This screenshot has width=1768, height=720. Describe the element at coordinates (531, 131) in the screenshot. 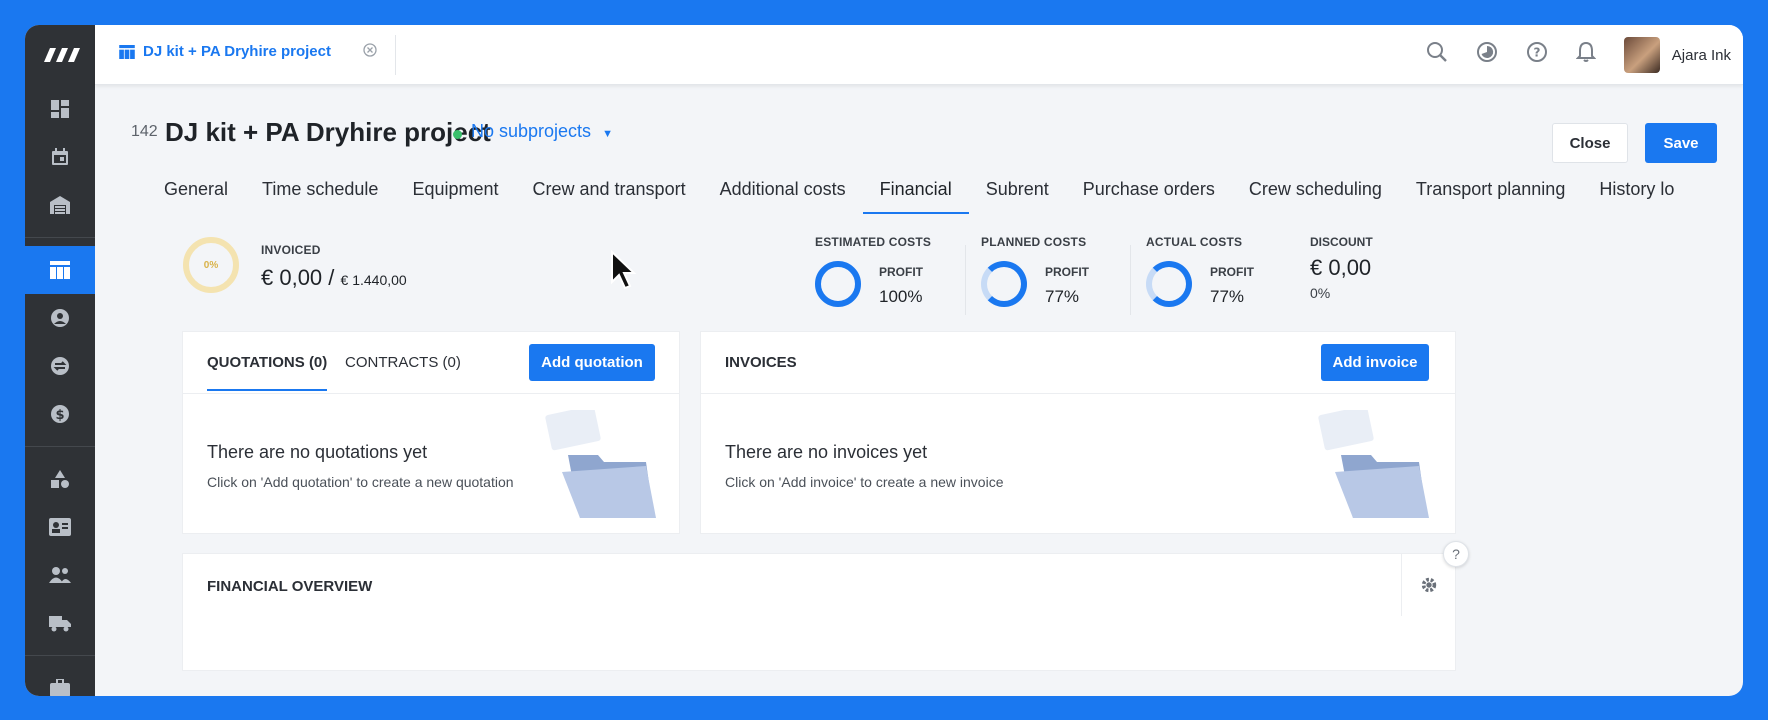

I see `subprojects-label: No subprojects` at that location.